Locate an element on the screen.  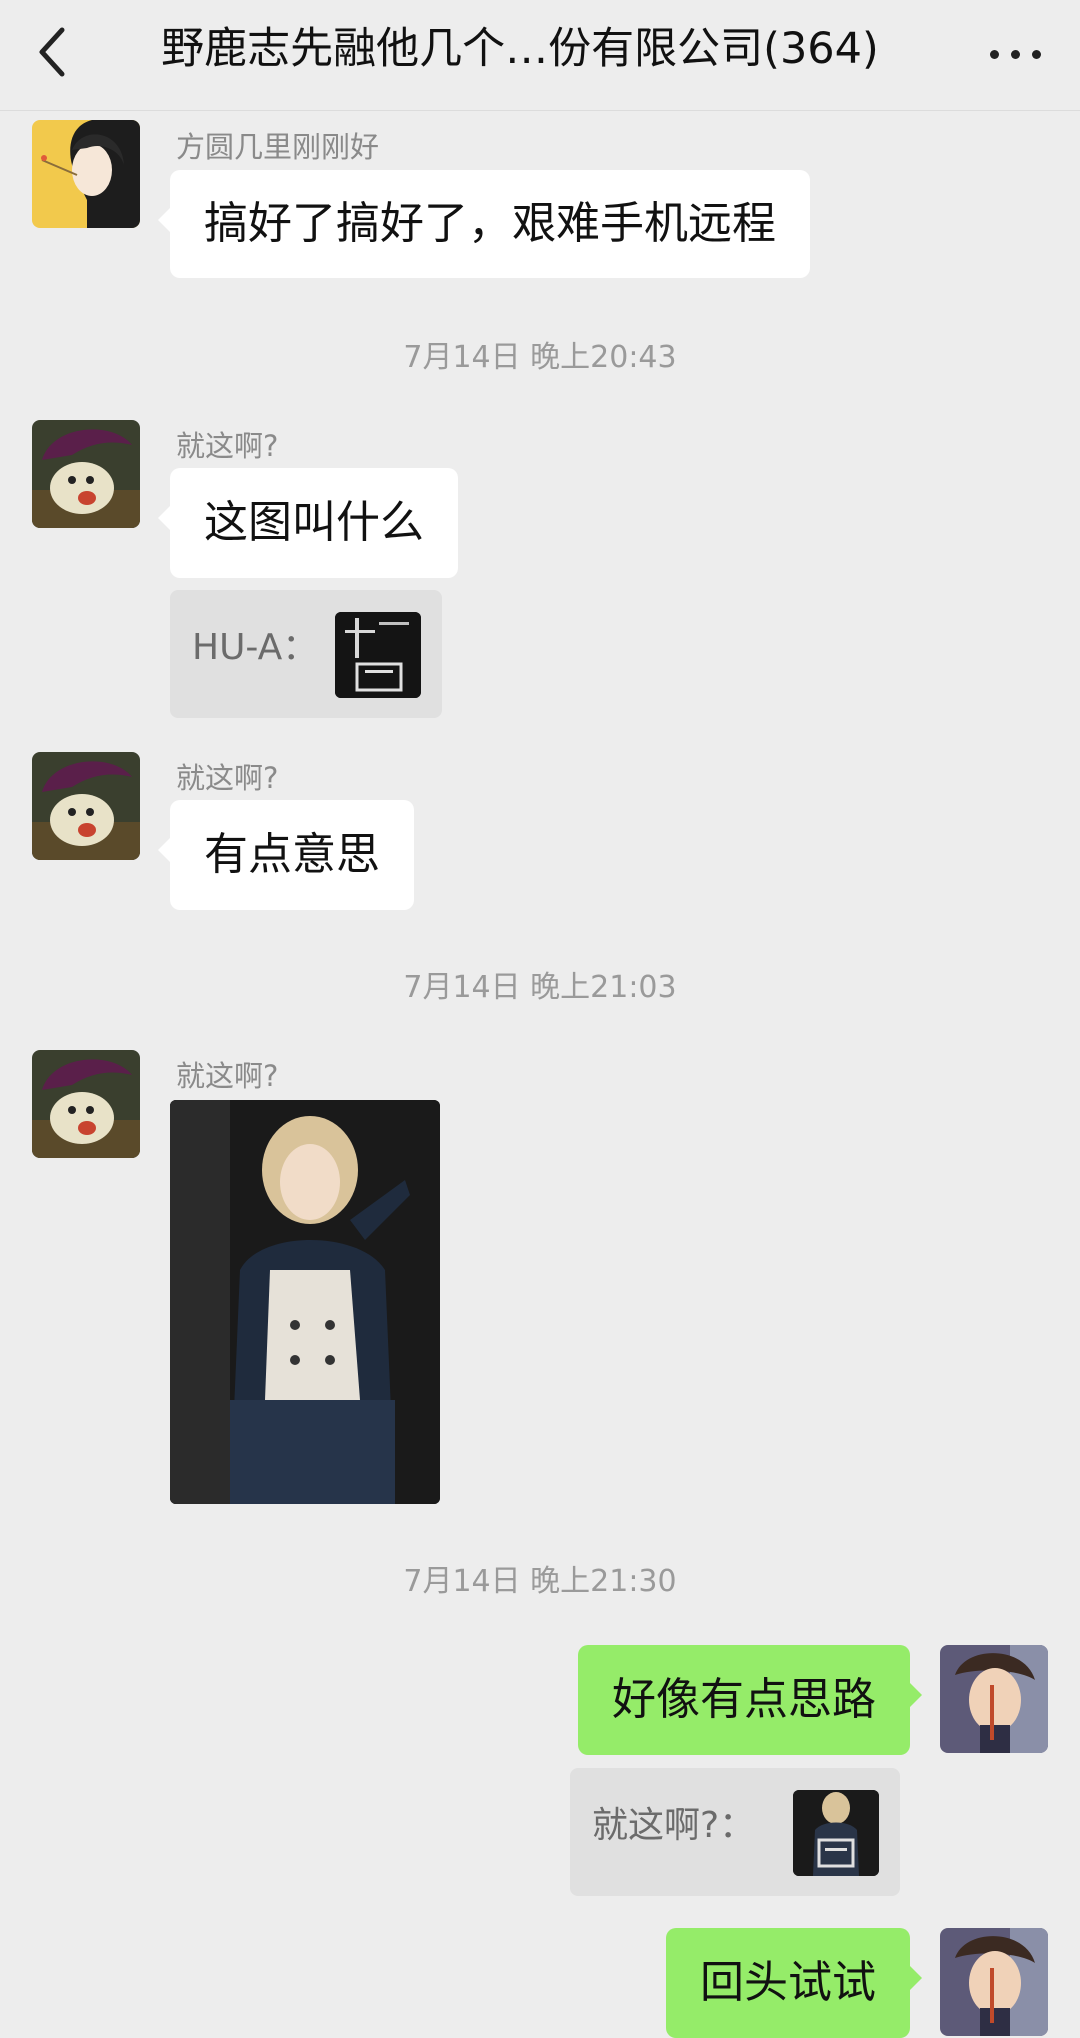
message-bubble: 有点意思 is located at coordinates (286, 855).